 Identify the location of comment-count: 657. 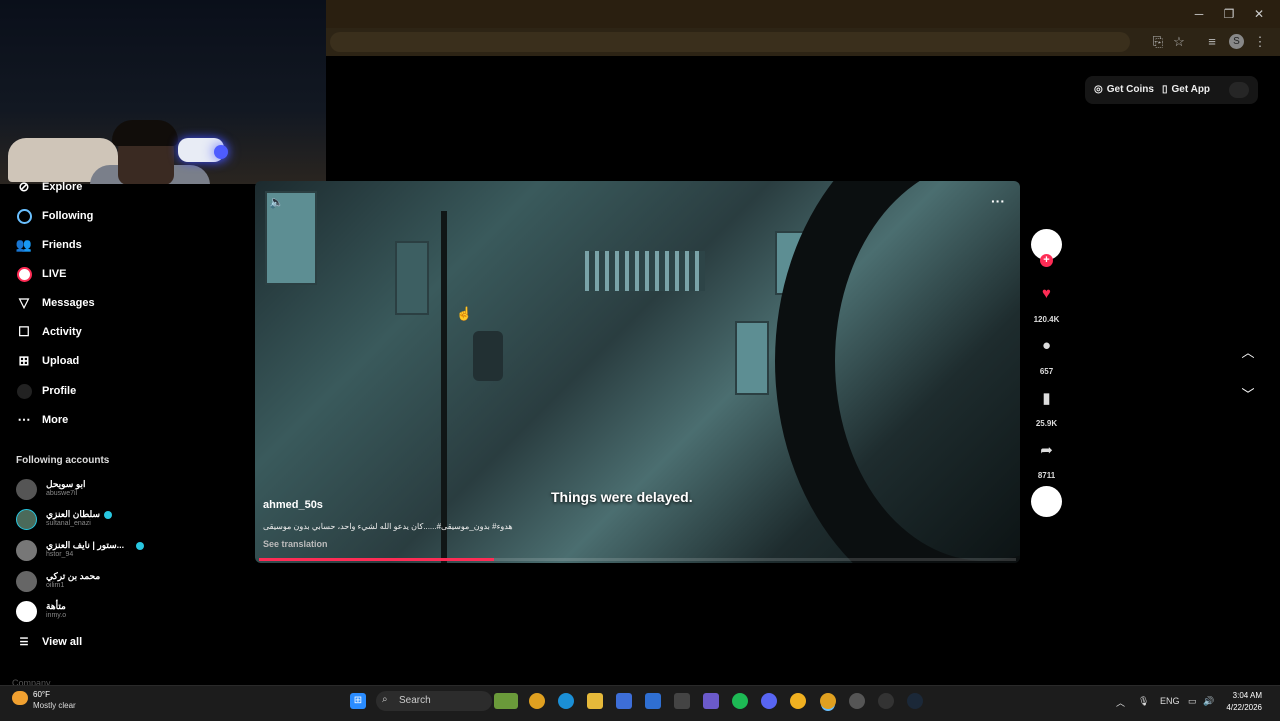
(1046, 371).